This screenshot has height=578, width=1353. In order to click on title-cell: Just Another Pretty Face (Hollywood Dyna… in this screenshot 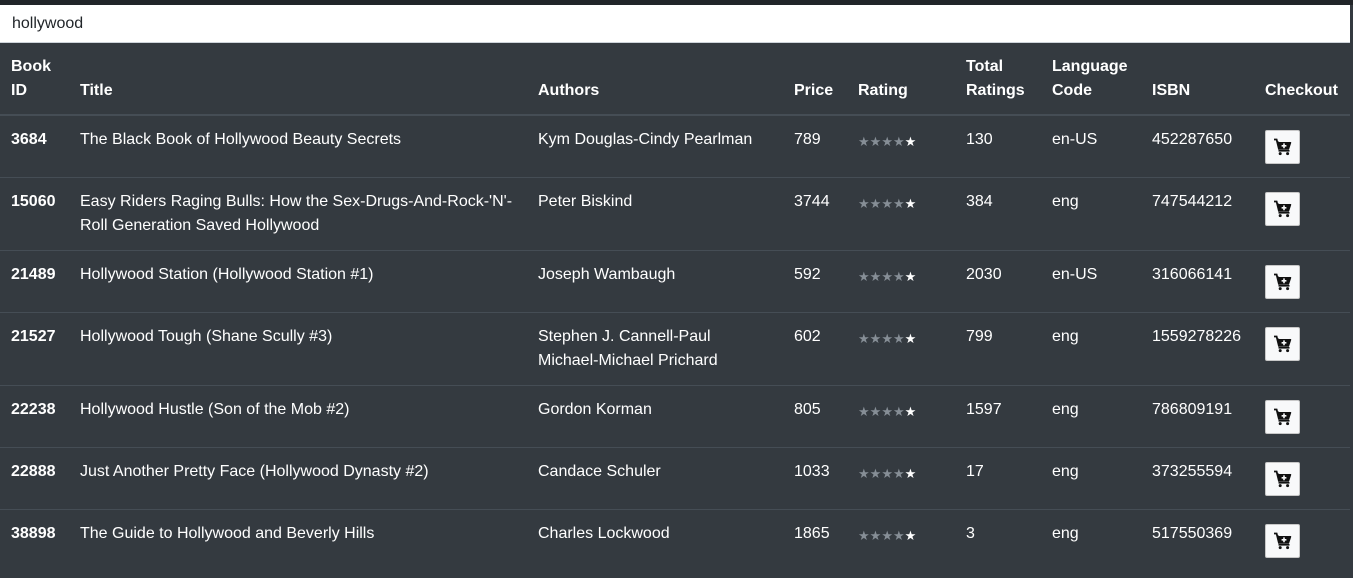, I will do `click(298, 478)`.